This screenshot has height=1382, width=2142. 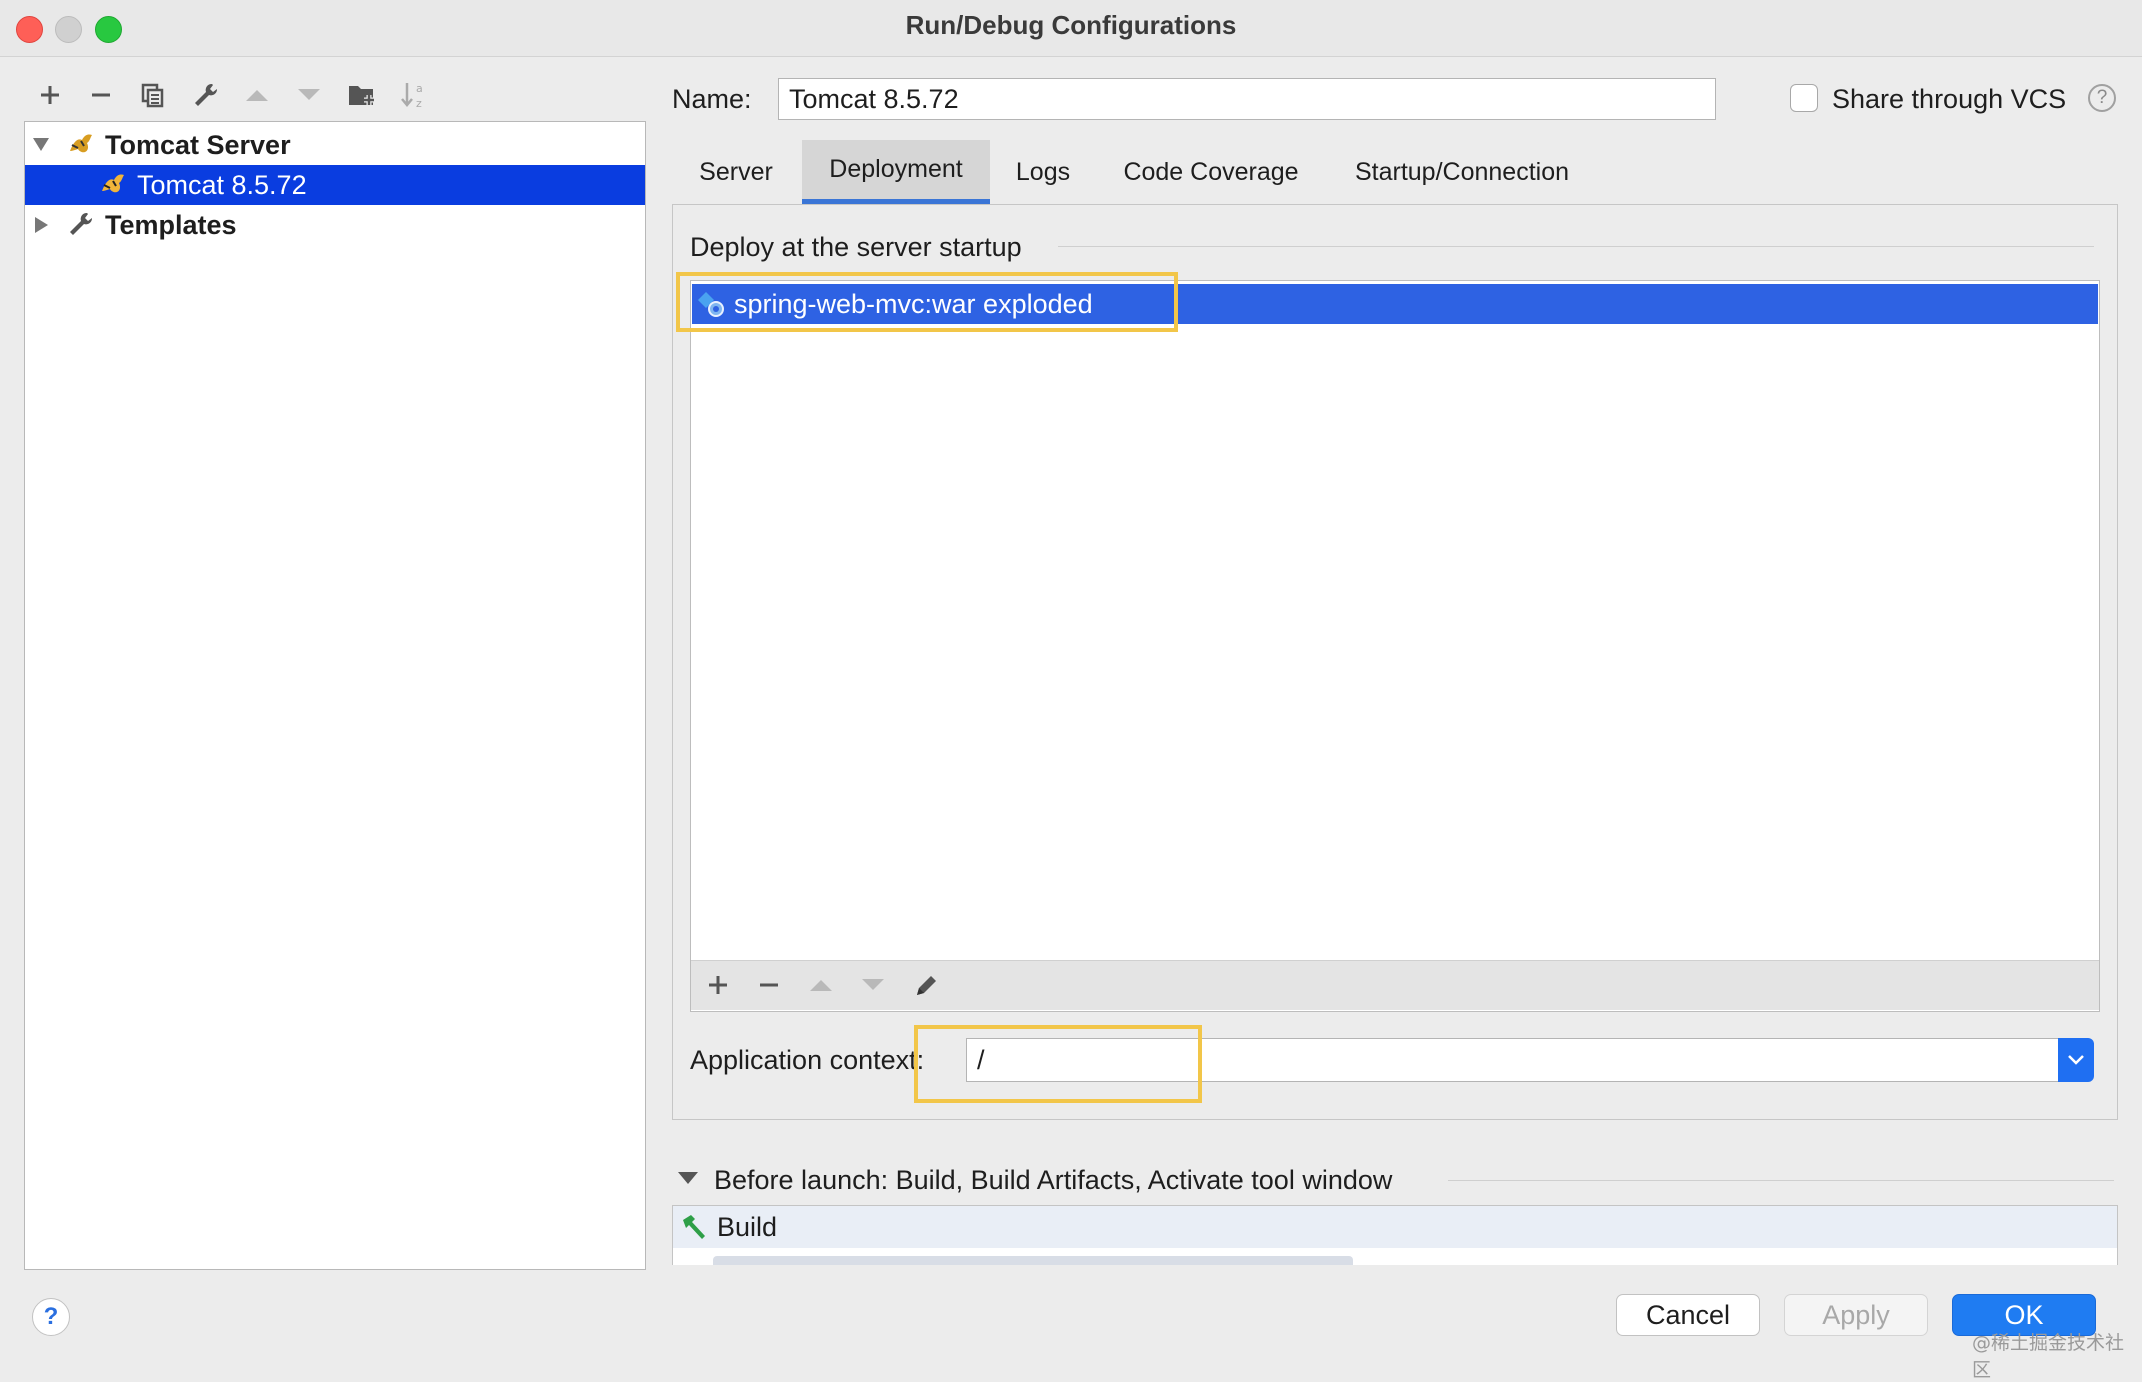 I want to click on list-item: Build, so click(x=1395, y=1227).